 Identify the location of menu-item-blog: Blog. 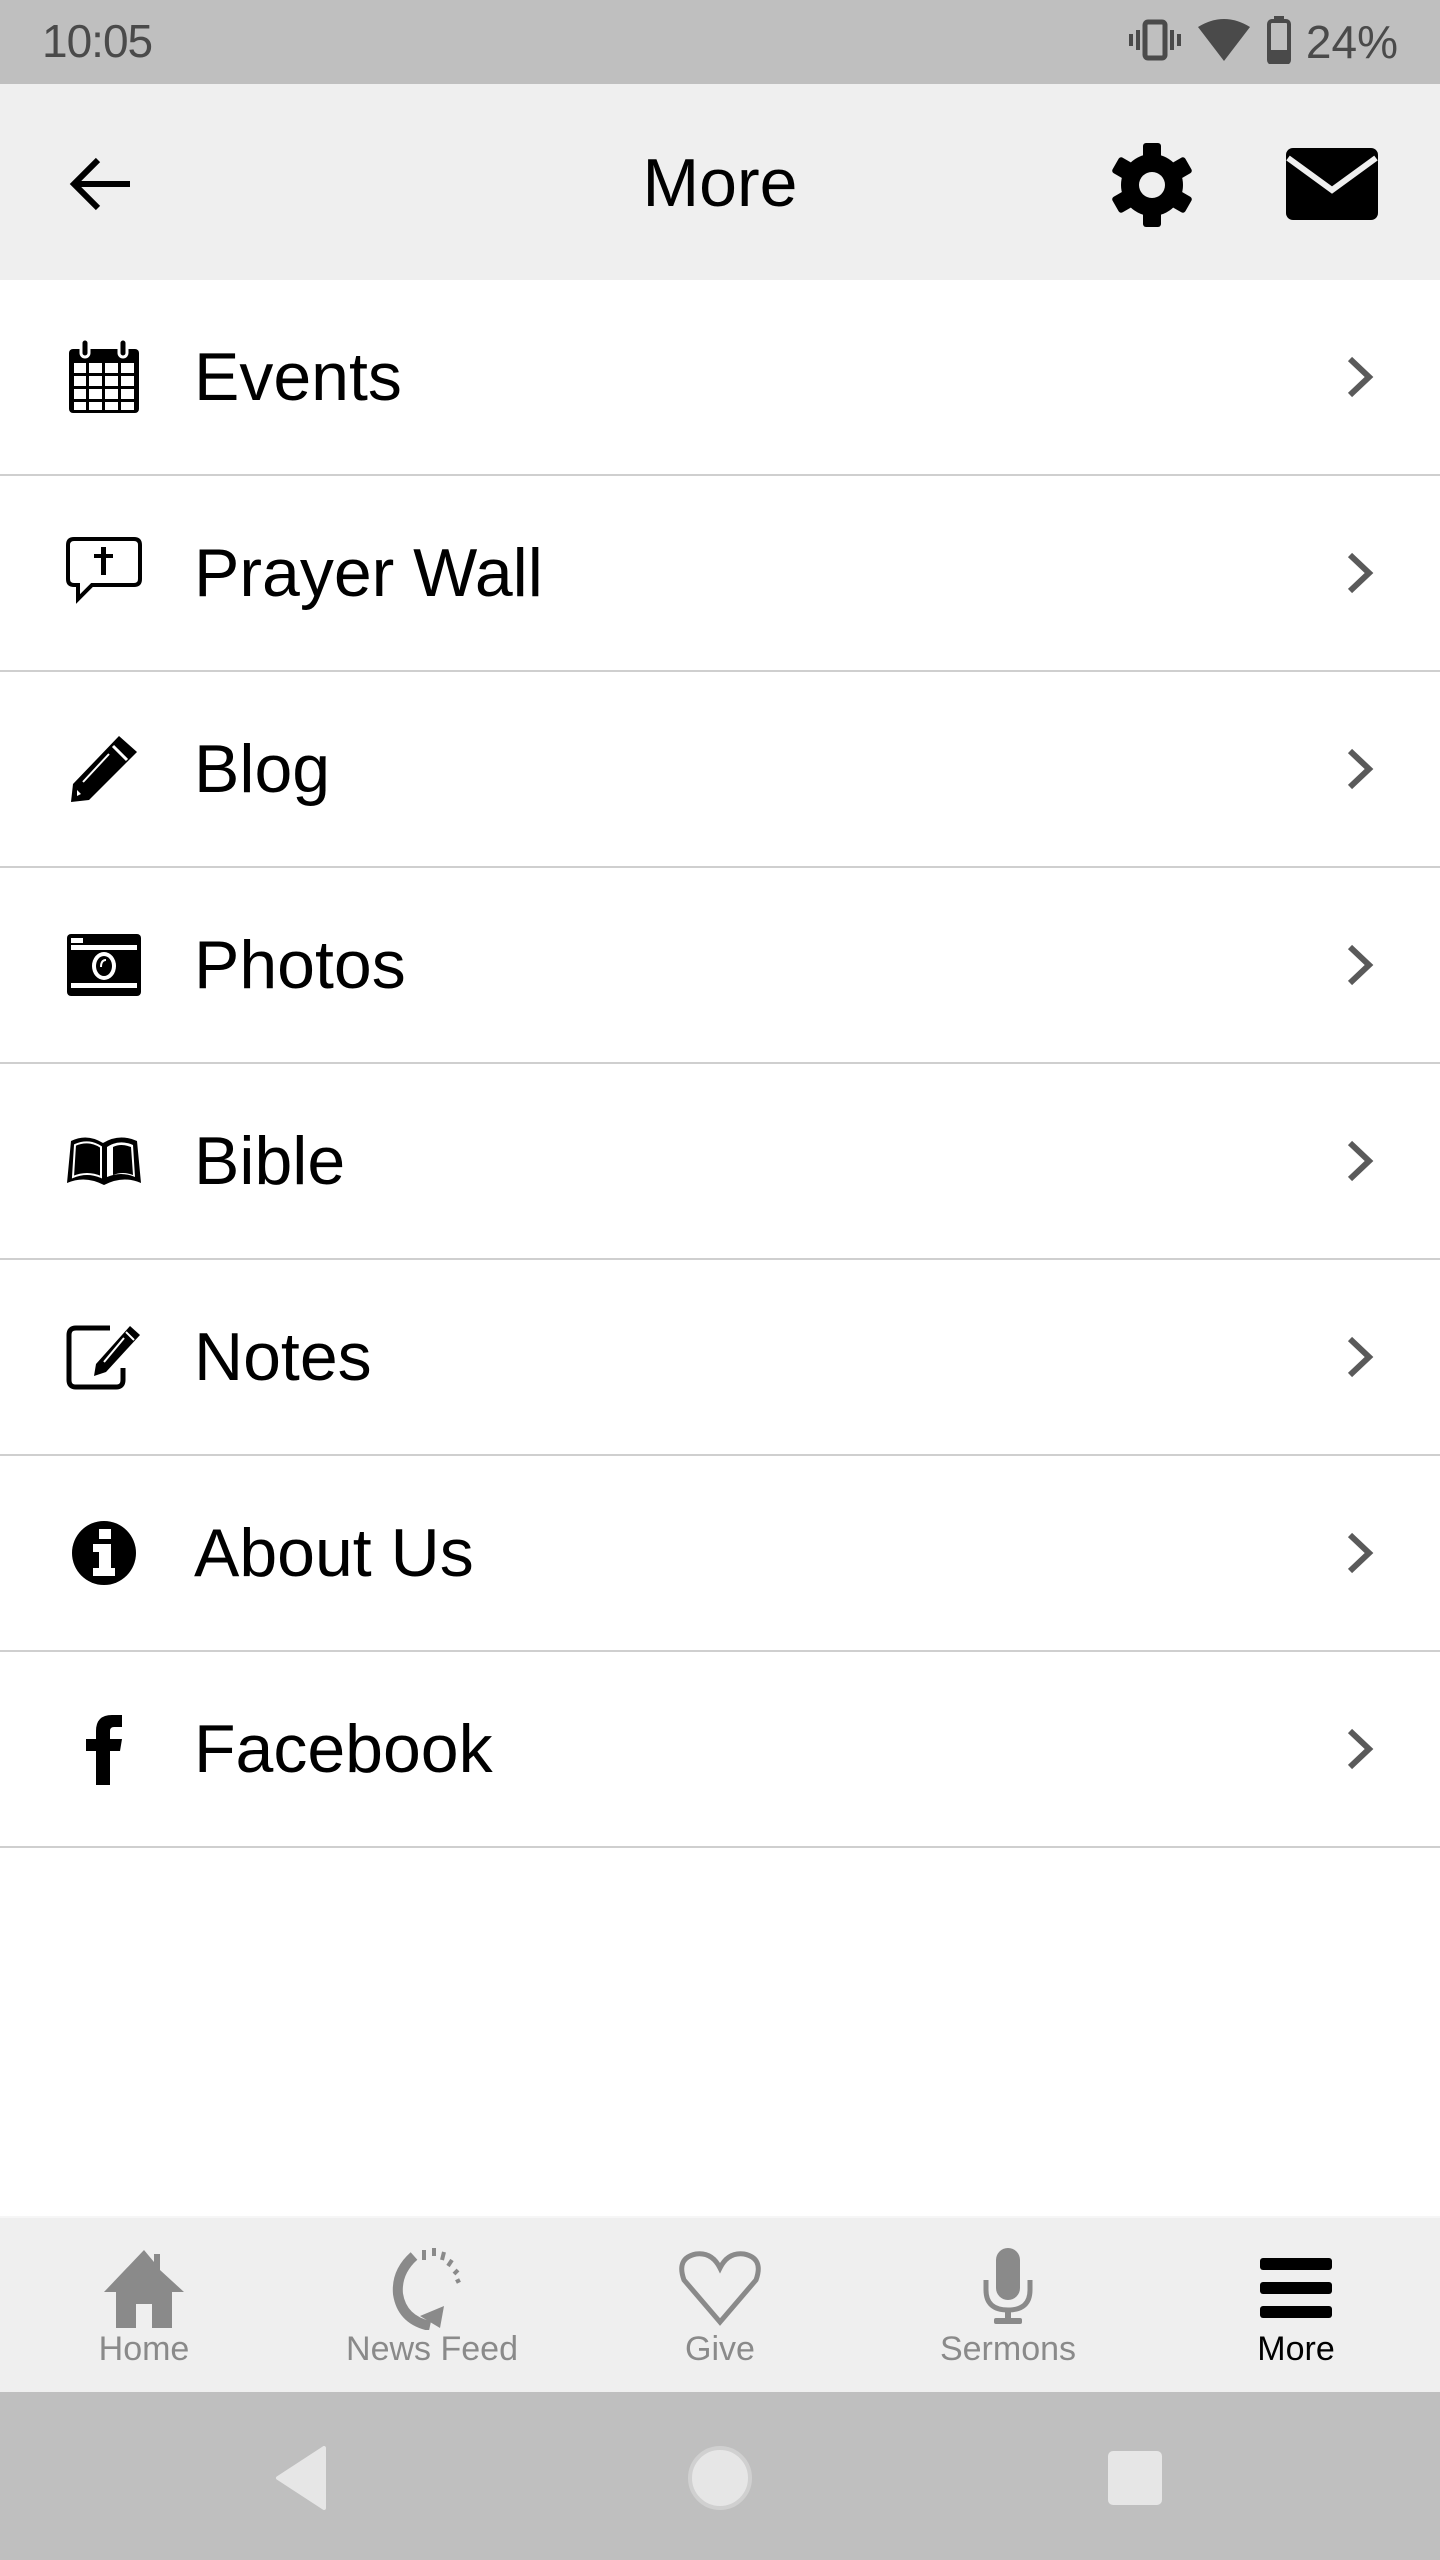
(720, 770).